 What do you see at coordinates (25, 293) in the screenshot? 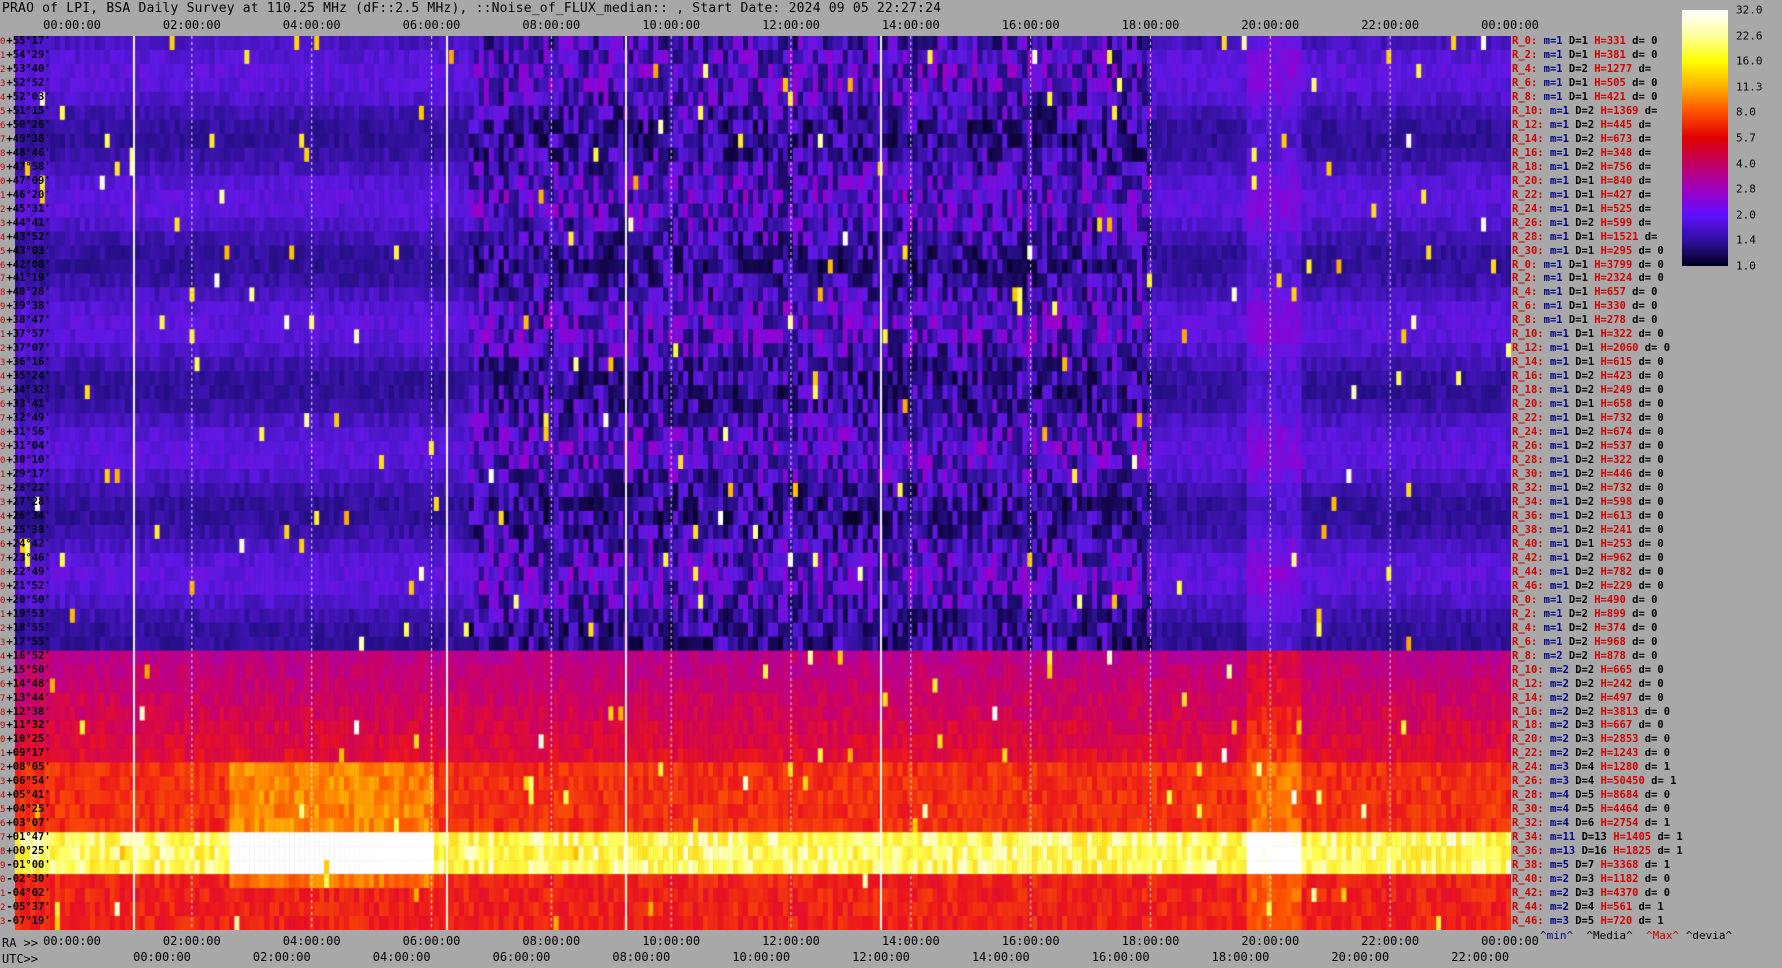
I see `declination-label: 8+40°28'` at bounding box center [25, 293].